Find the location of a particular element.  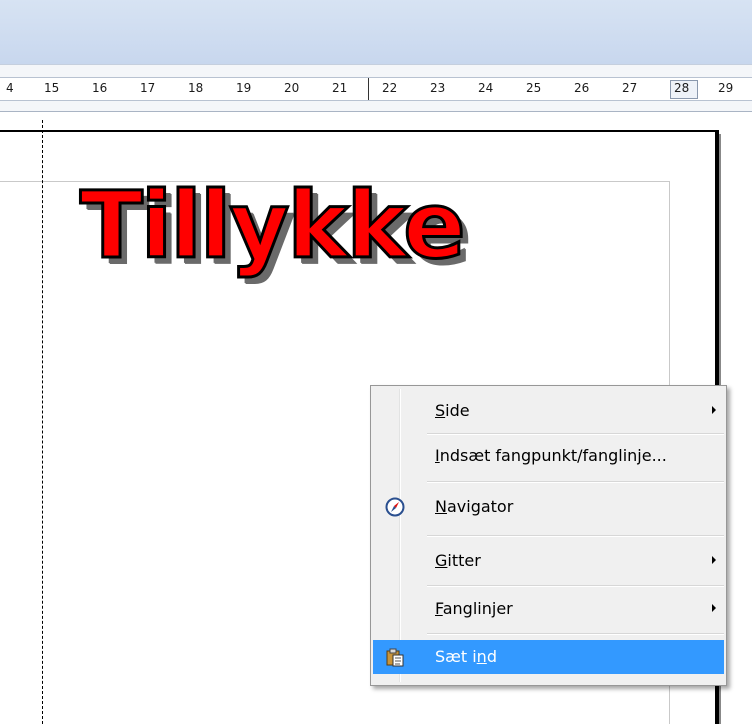

menu-item-label: Fanglinjer is located at coordinates (474, 608).